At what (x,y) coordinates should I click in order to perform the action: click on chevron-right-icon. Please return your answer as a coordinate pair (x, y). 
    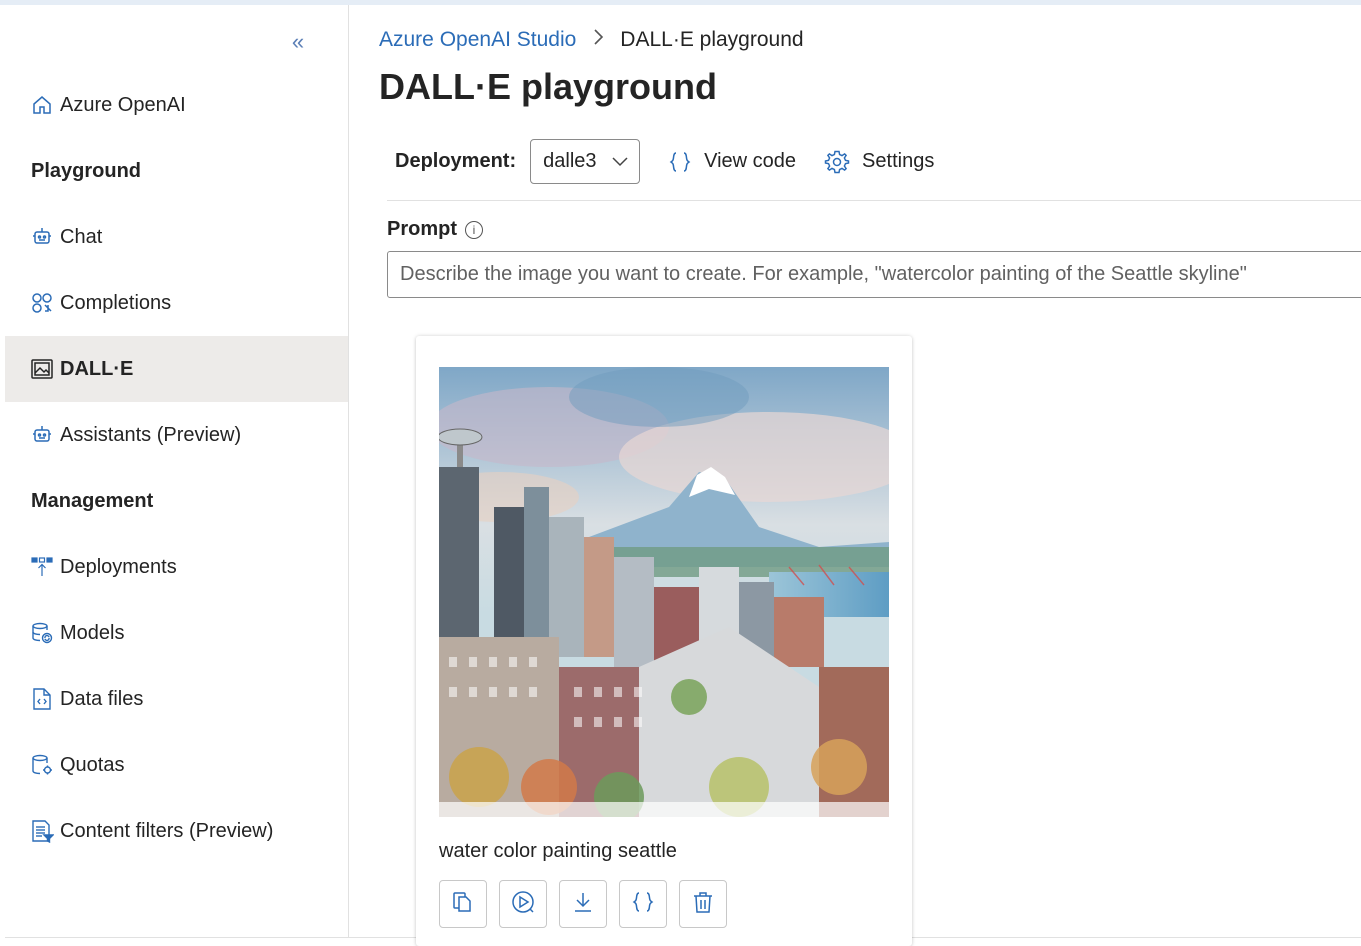
    Looking at the image, I should click on (598, 40).